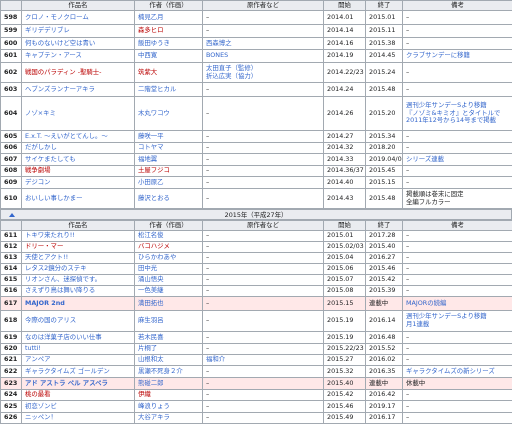  What do you see at coordinates (157, 89) in the screenshot?
I see `author-cell-link: 二階堂ヒカル` at bounding box center [157, 89].